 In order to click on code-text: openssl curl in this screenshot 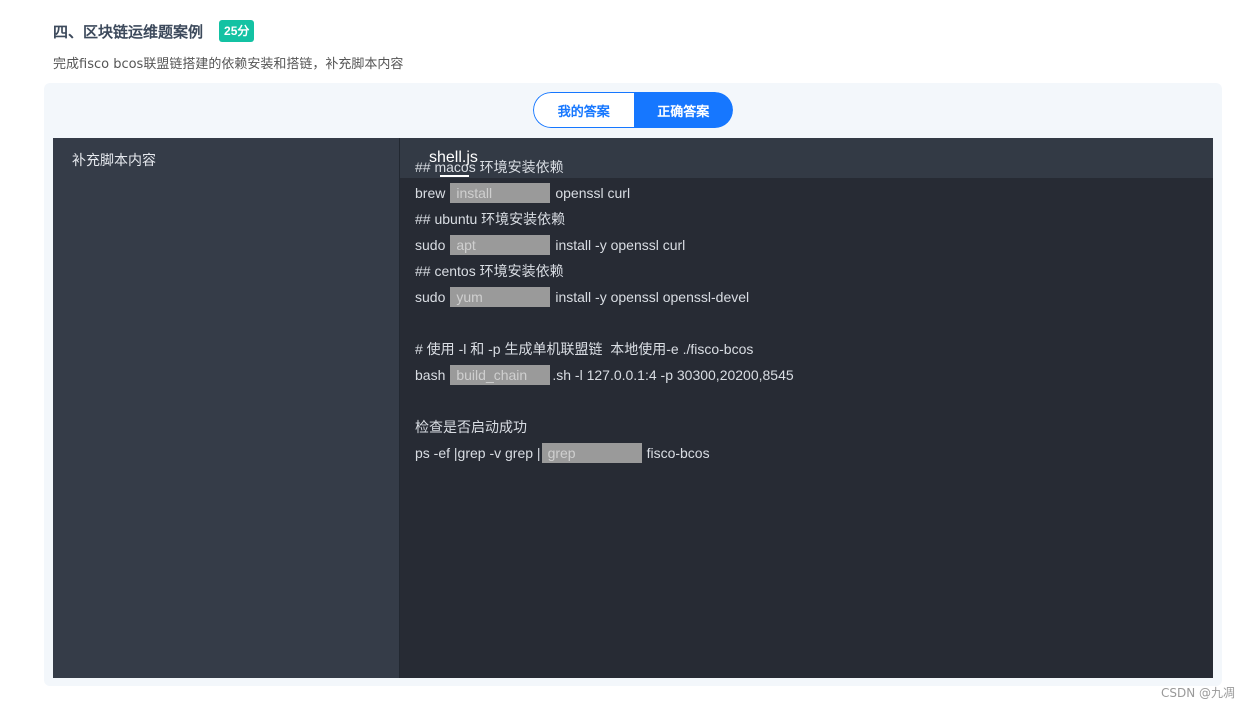, I will do `click(593, 193)`.